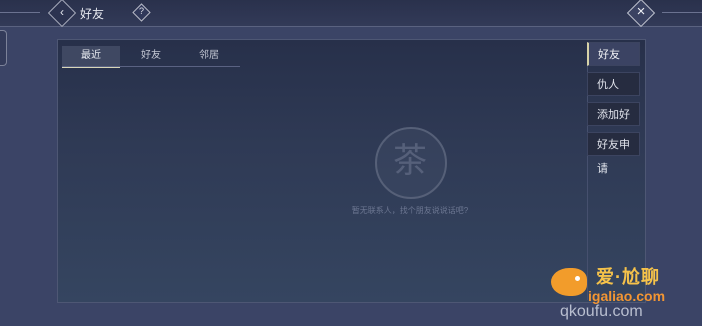  Describe the element at coordinates (613, 54) in the screenshot. I see `side-item-friends: 好友` at that location.